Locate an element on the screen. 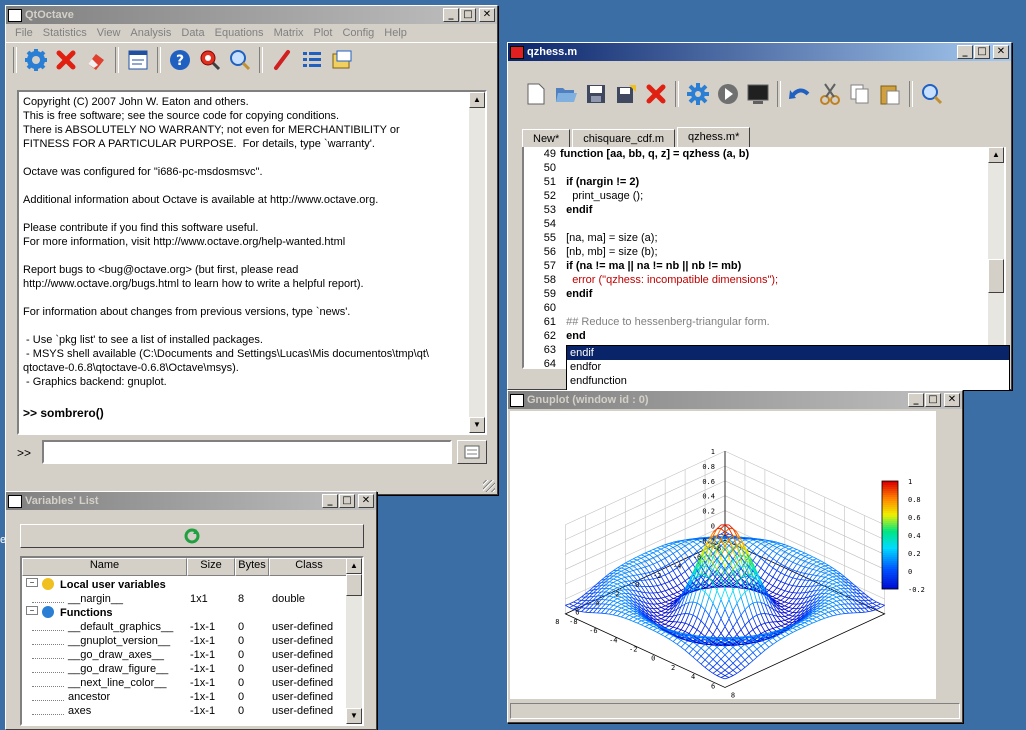  autocomplete-item: endfor is located at coordinates (788, 367).